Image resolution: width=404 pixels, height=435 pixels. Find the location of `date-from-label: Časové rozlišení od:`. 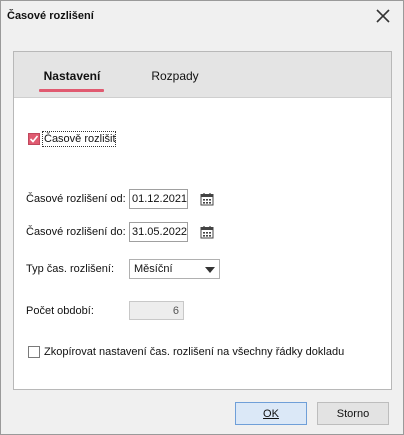

date-from-label: Časové rozlišení od: is located at coordinates (76, 199).